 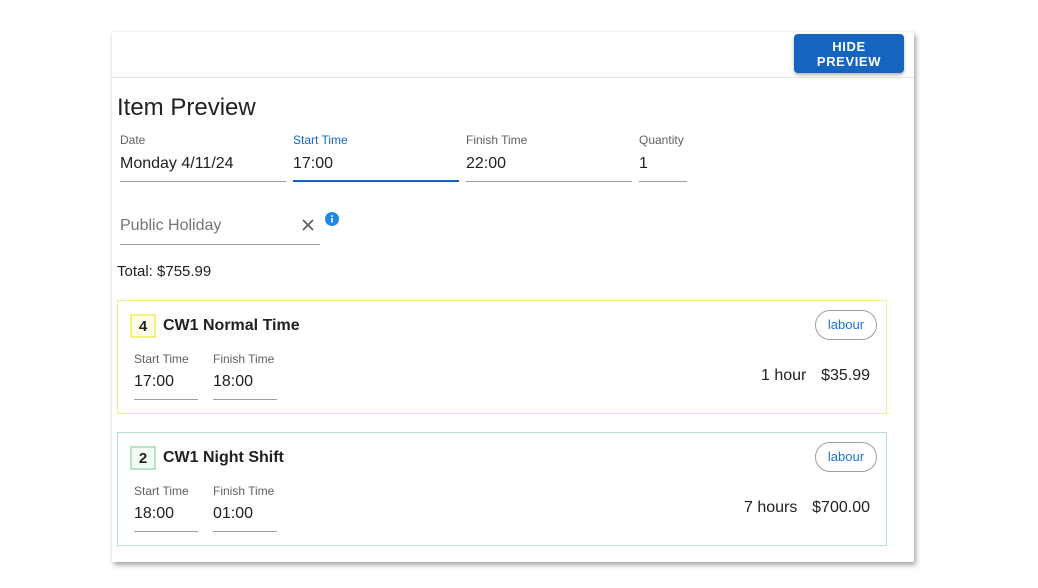 I want to click on item-quantity-badge: 4, so click(x=143, y=326).